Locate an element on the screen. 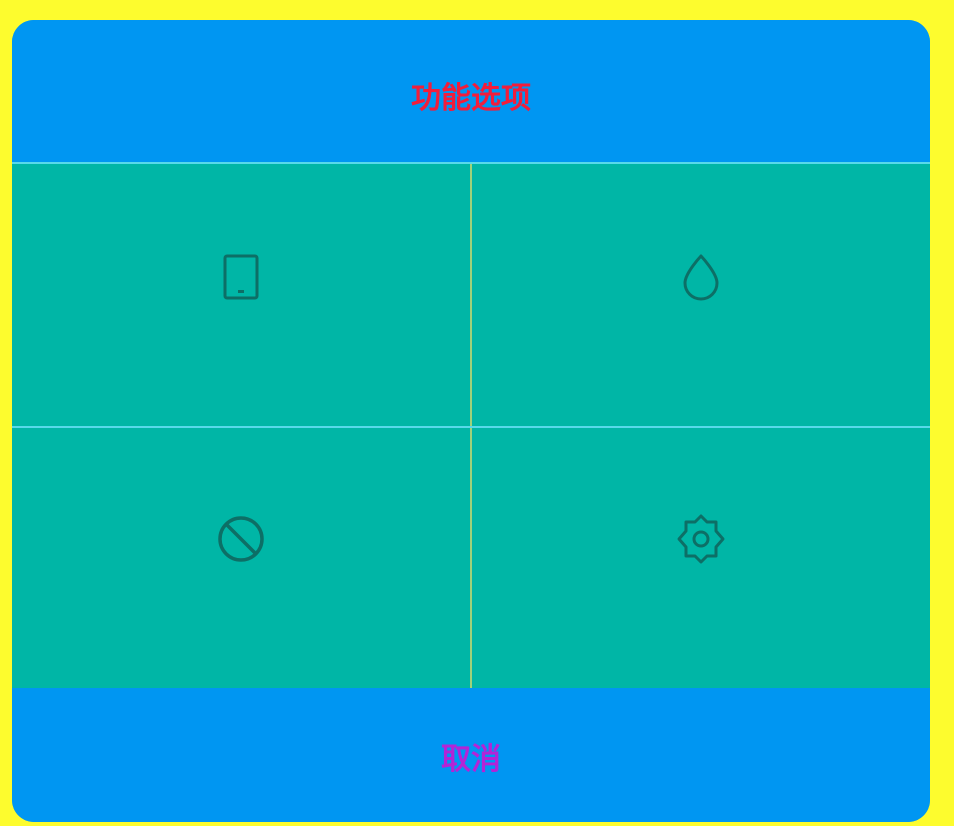 The height and width of the screenshot is (826, 954). dialog-title: 功能选项 is located at coordinates (471, 98).